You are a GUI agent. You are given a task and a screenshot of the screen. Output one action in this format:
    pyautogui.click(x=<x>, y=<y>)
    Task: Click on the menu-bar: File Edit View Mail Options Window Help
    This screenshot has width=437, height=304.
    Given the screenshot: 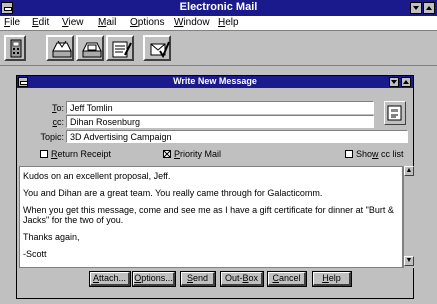 What is the action you would take?
    pyautogui.click(x=218, y=23)
    